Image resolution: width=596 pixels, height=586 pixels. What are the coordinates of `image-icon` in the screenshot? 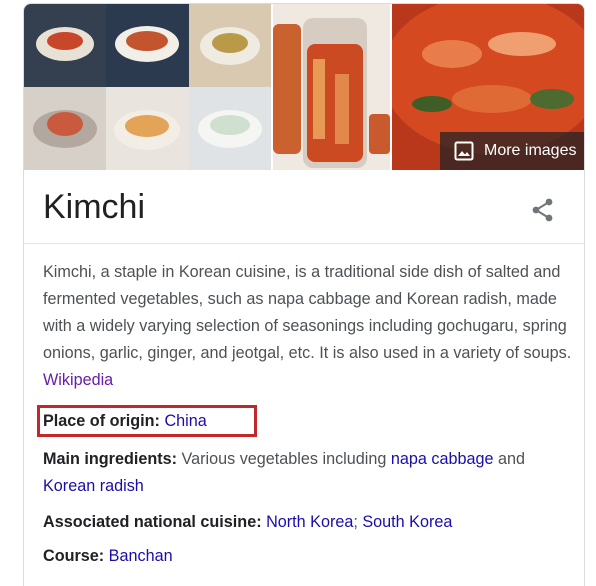 It's located at (464, 151).